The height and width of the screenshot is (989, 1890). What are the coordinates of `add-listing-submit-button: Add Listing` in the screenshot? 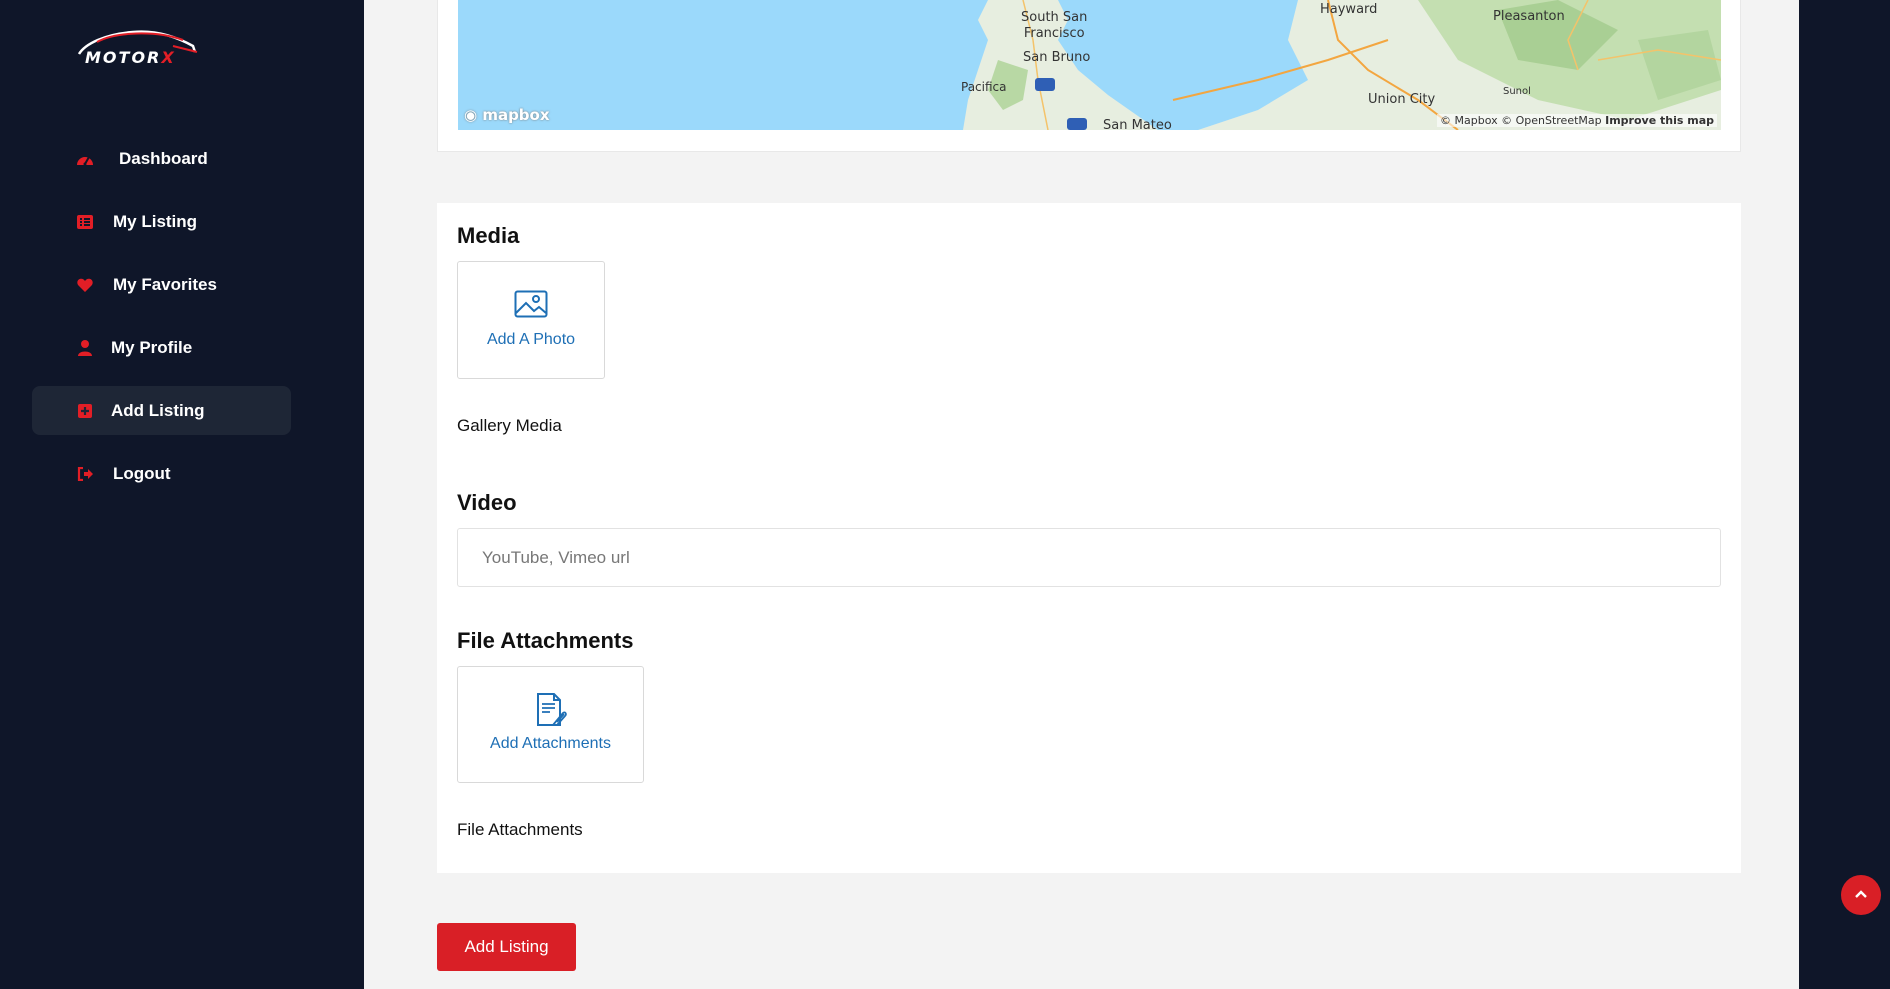 It's located at (506, 947).